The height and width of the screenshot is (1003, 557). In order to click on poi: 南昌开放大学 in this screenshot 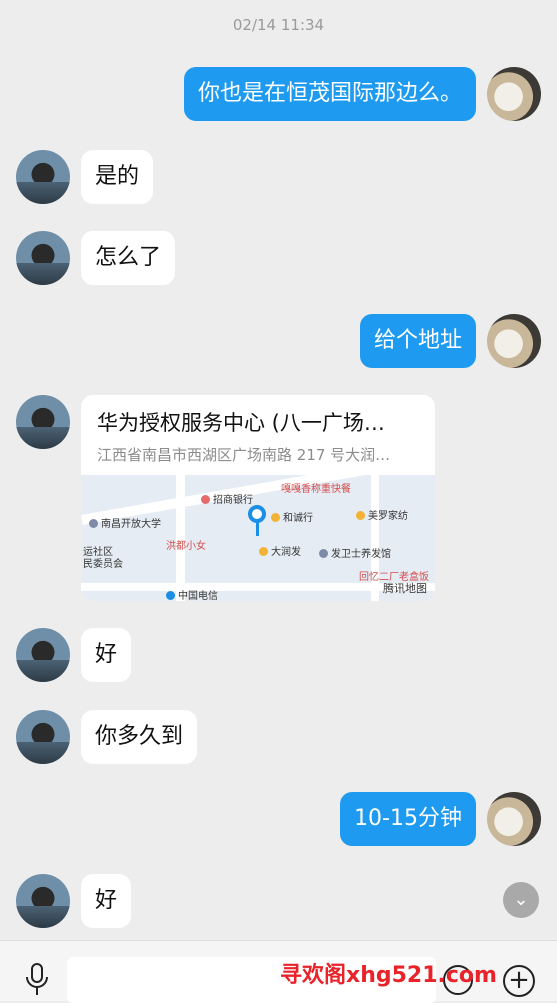, I will do `click(125, 522)`.